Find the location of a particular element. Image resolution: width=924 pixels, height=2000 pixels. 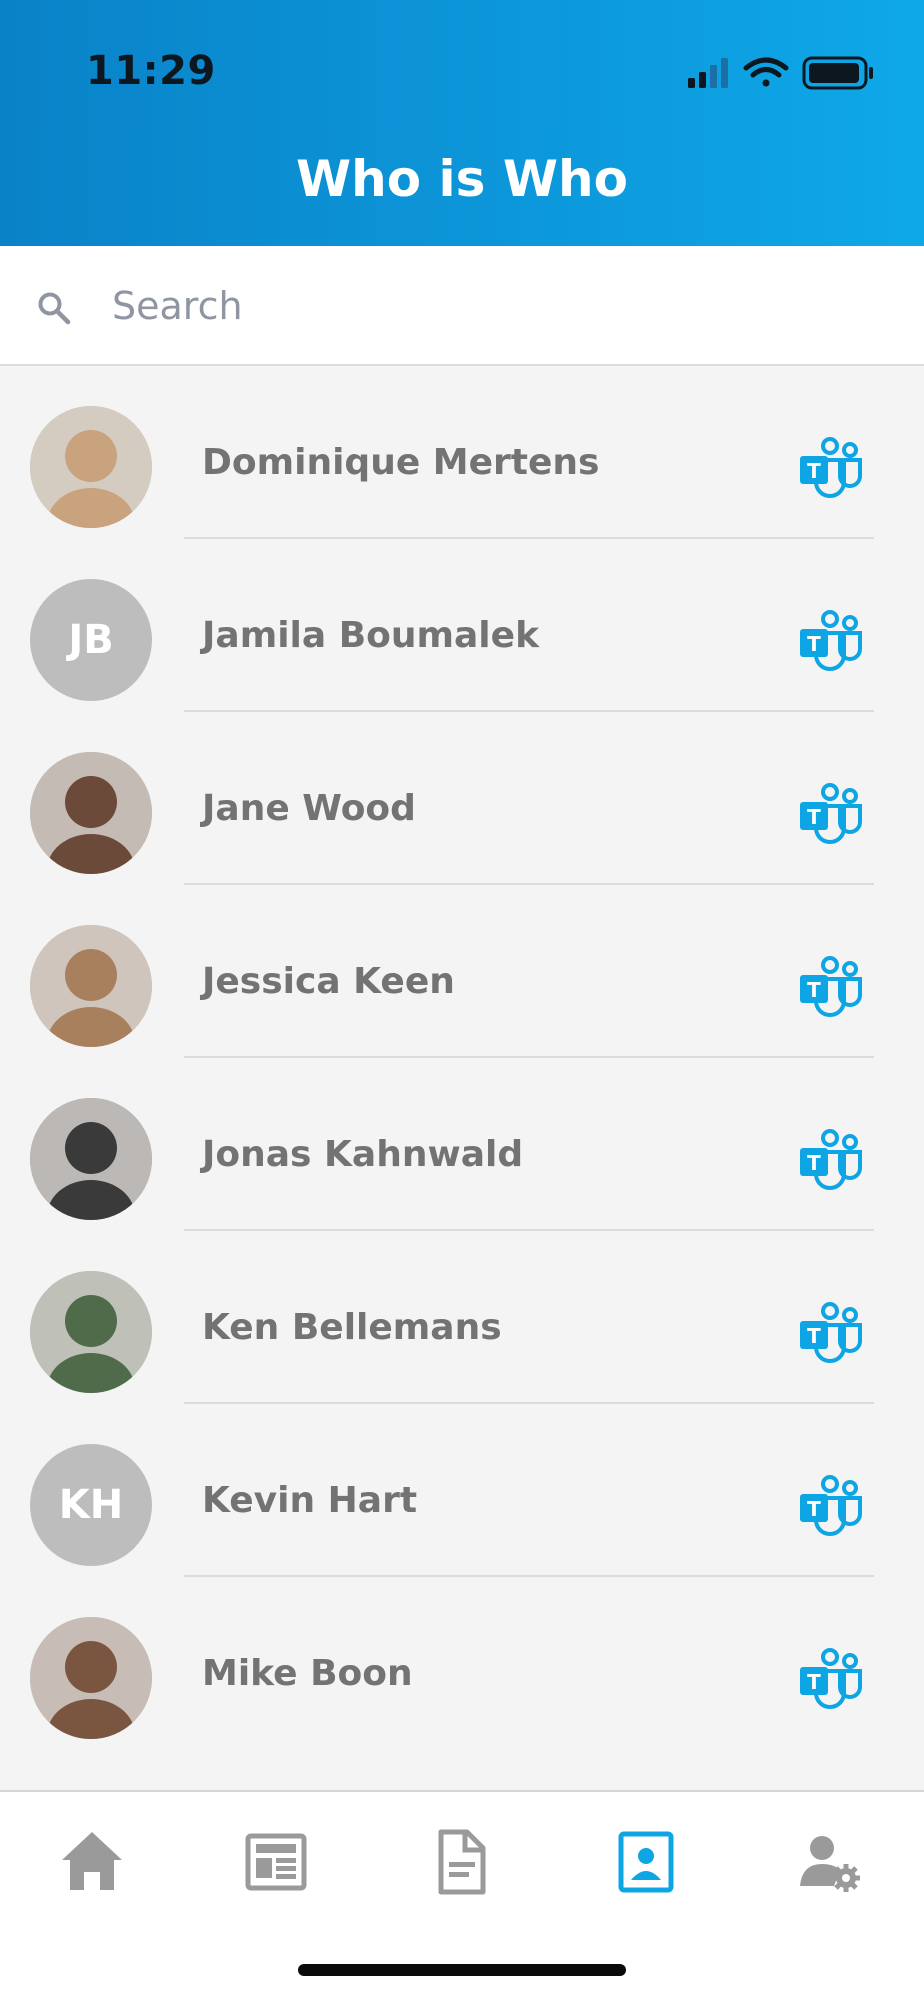

home-indicator is located at coordinates (462, 1970).